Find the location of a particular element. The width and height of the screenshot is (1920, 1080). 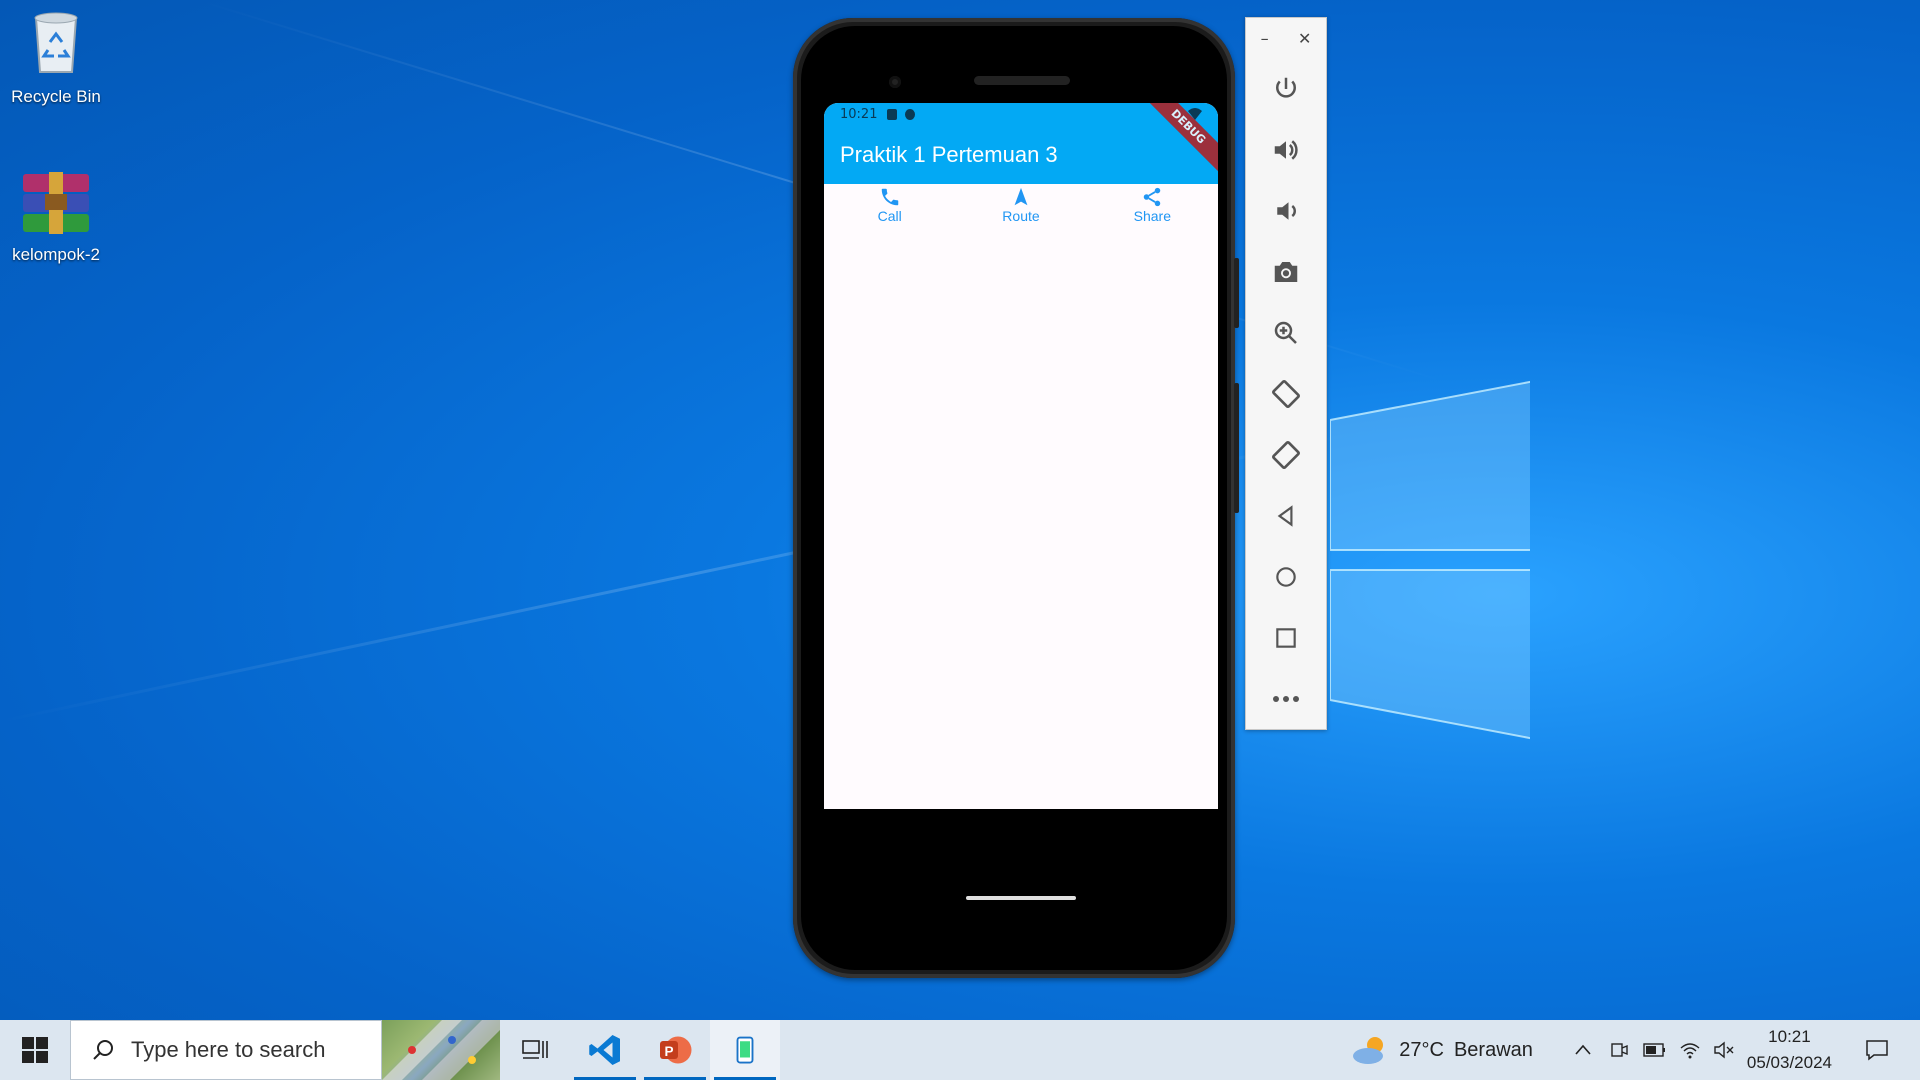

rotate-left-icon is located at coordinates (1286, 393).